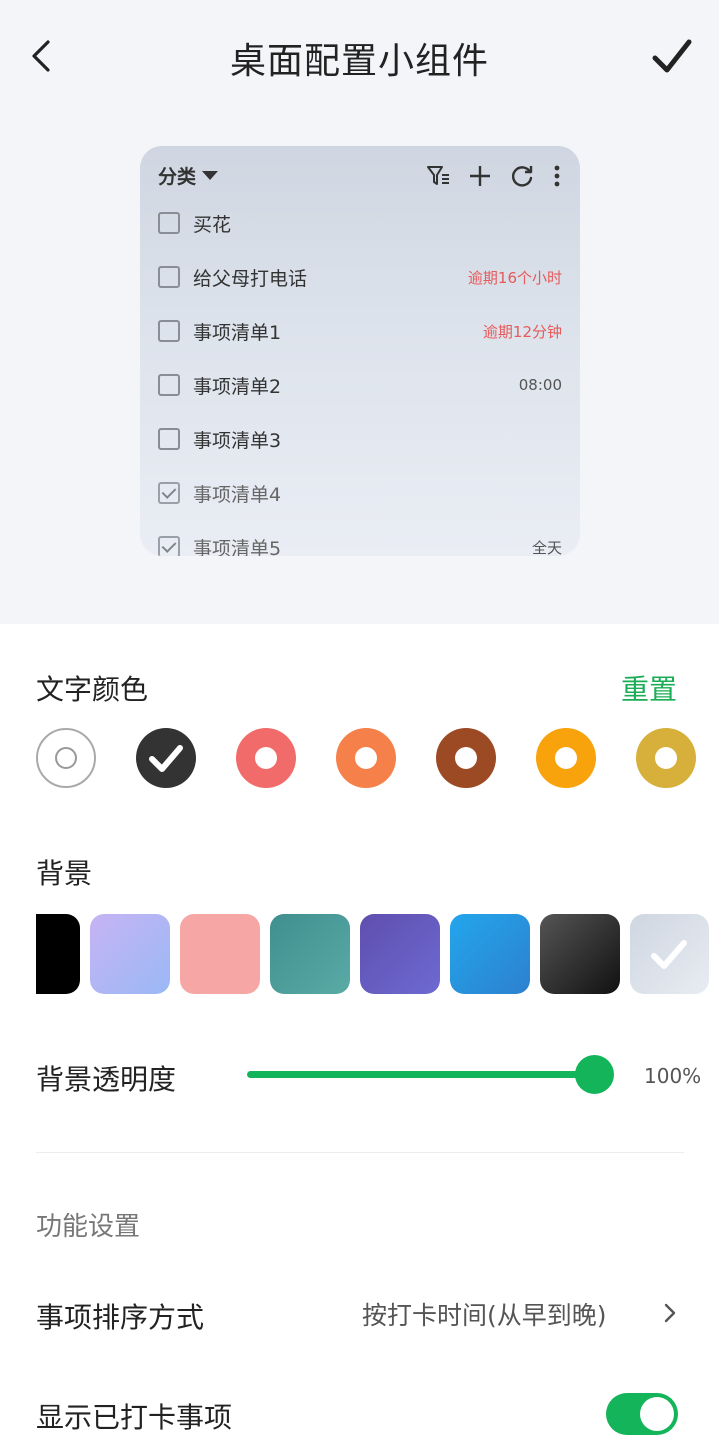  I want to click on sort-order-label: 事项排序方式, so click(120, 1316).